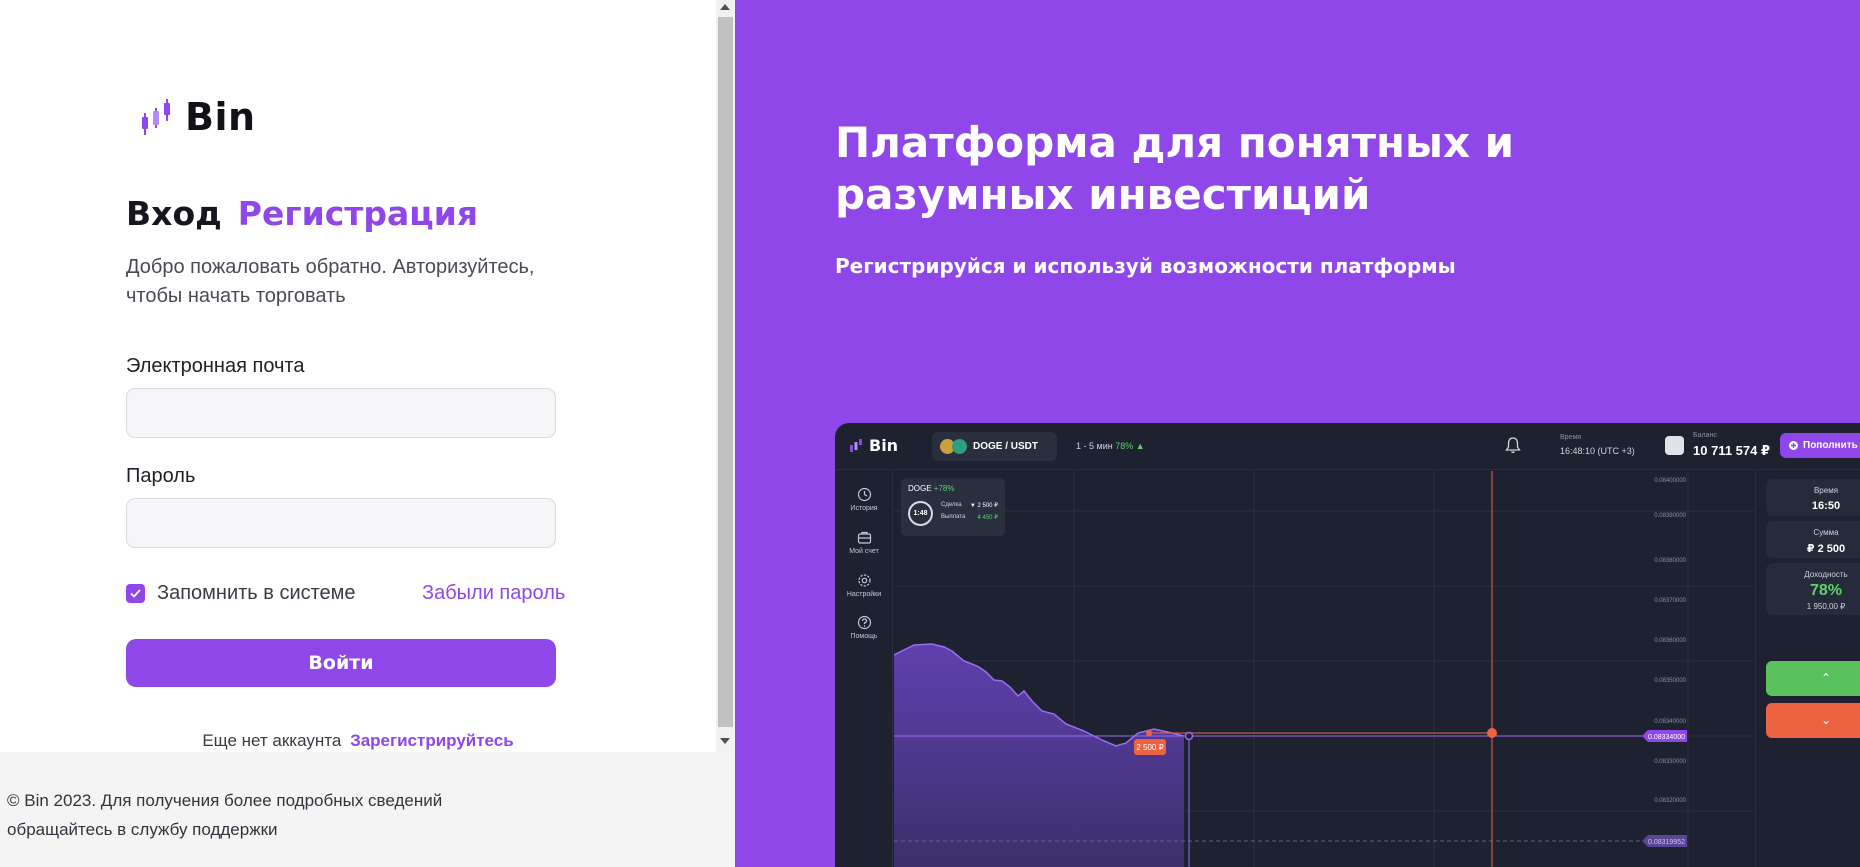  What do you see at coordinates (1826, 506) in the screenshot?
I see `panel-time-value: 16:50` at bounding box center [1826, 506].